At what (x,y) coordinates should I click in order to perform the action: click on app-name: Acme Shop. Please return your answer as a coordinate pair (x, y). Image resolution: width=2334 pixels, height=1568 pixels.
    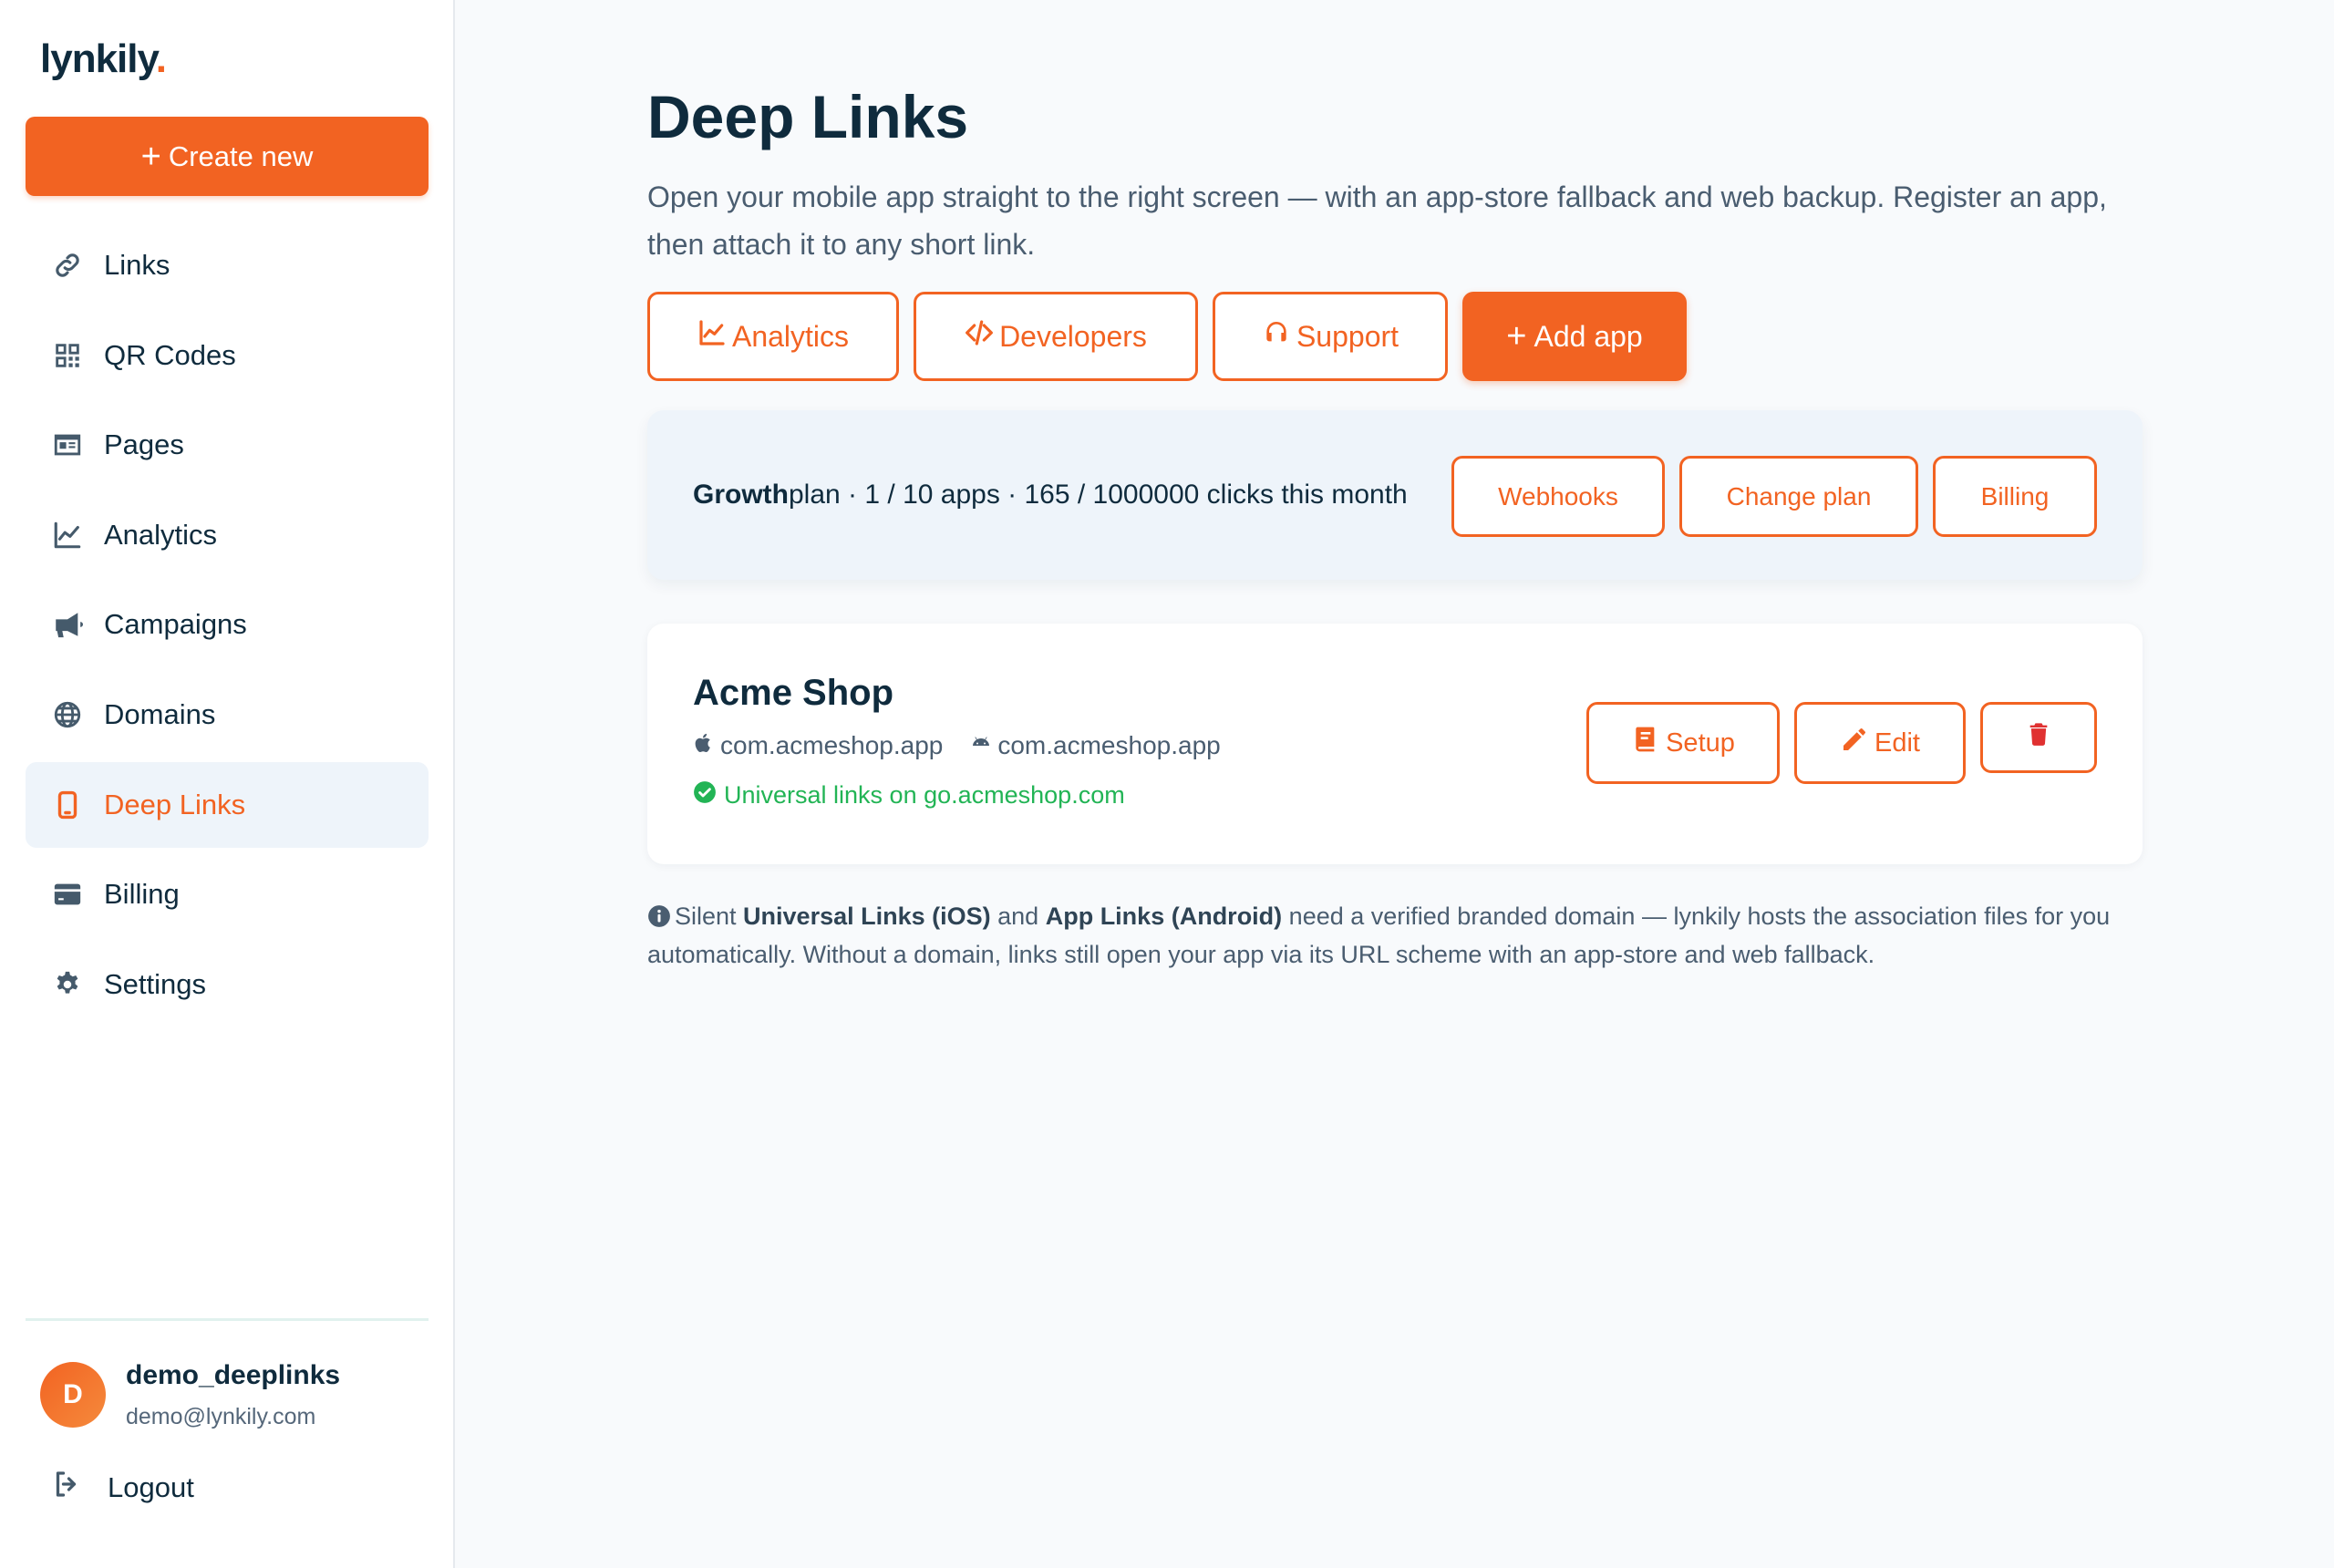
    Looking at the image, I should click on (794, 693).